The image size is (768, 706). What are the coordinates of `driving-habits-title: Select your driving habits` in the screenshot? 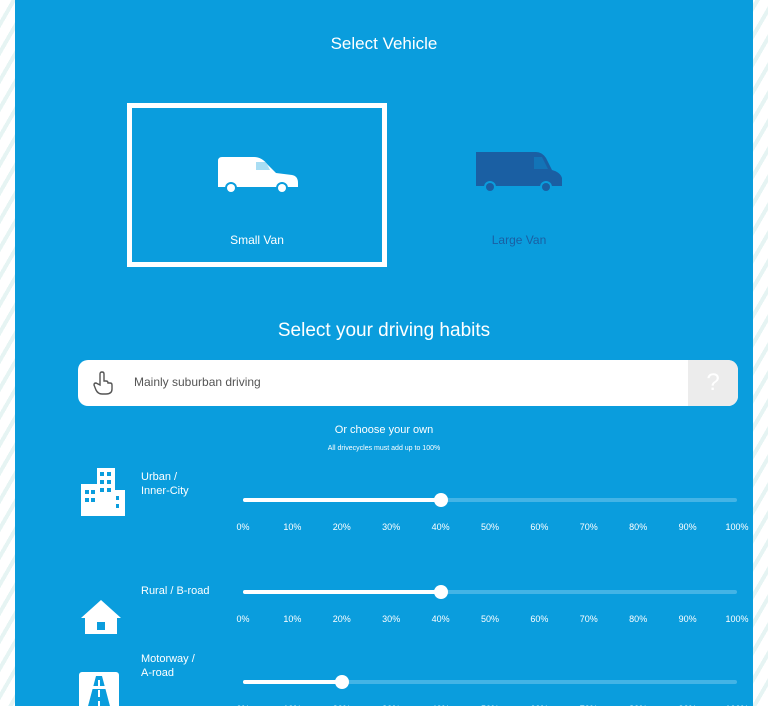 It's located at (384, 330).